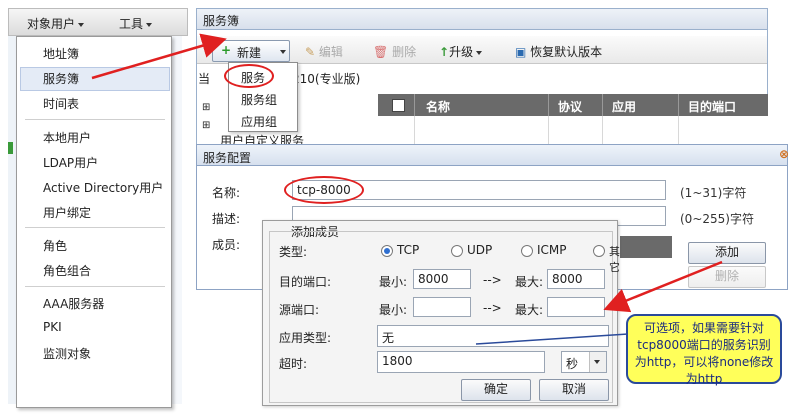 This screenshot has height=416, width=796. Describe the element at coordinates (324, 190) in the screenshot. I see `highlight-circle-name` at that location.